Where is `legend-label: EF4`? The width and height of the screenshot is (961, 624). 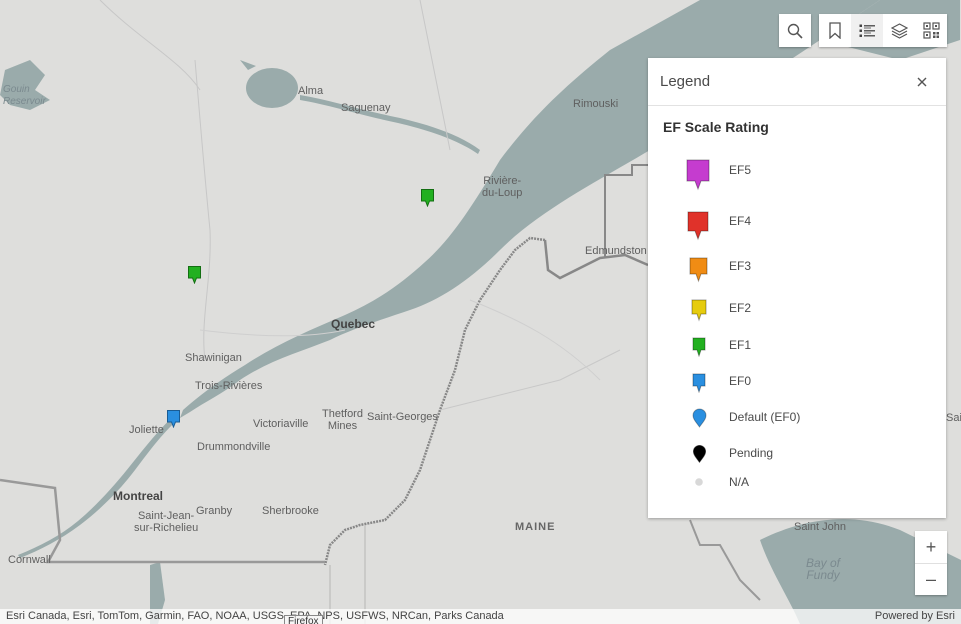 legend-label: EF4 is located at coordinates (740, 221).